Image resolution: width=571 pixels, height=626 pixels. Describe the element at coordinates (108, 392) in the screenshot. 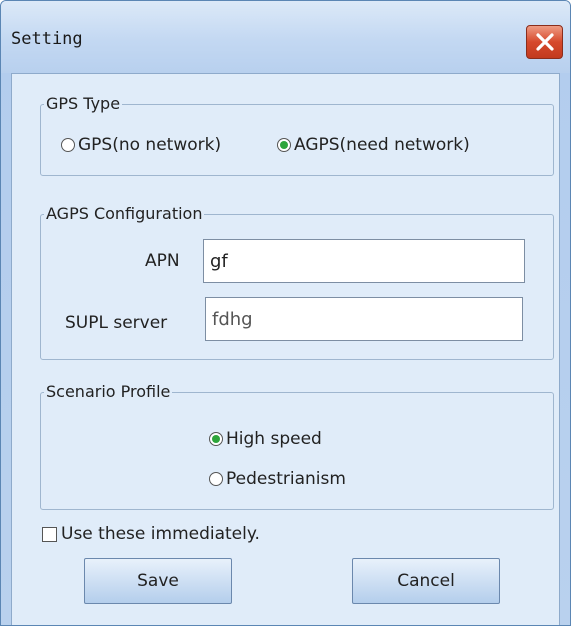

I see `scenario-profile-legend: Scenario Profile` at that location.